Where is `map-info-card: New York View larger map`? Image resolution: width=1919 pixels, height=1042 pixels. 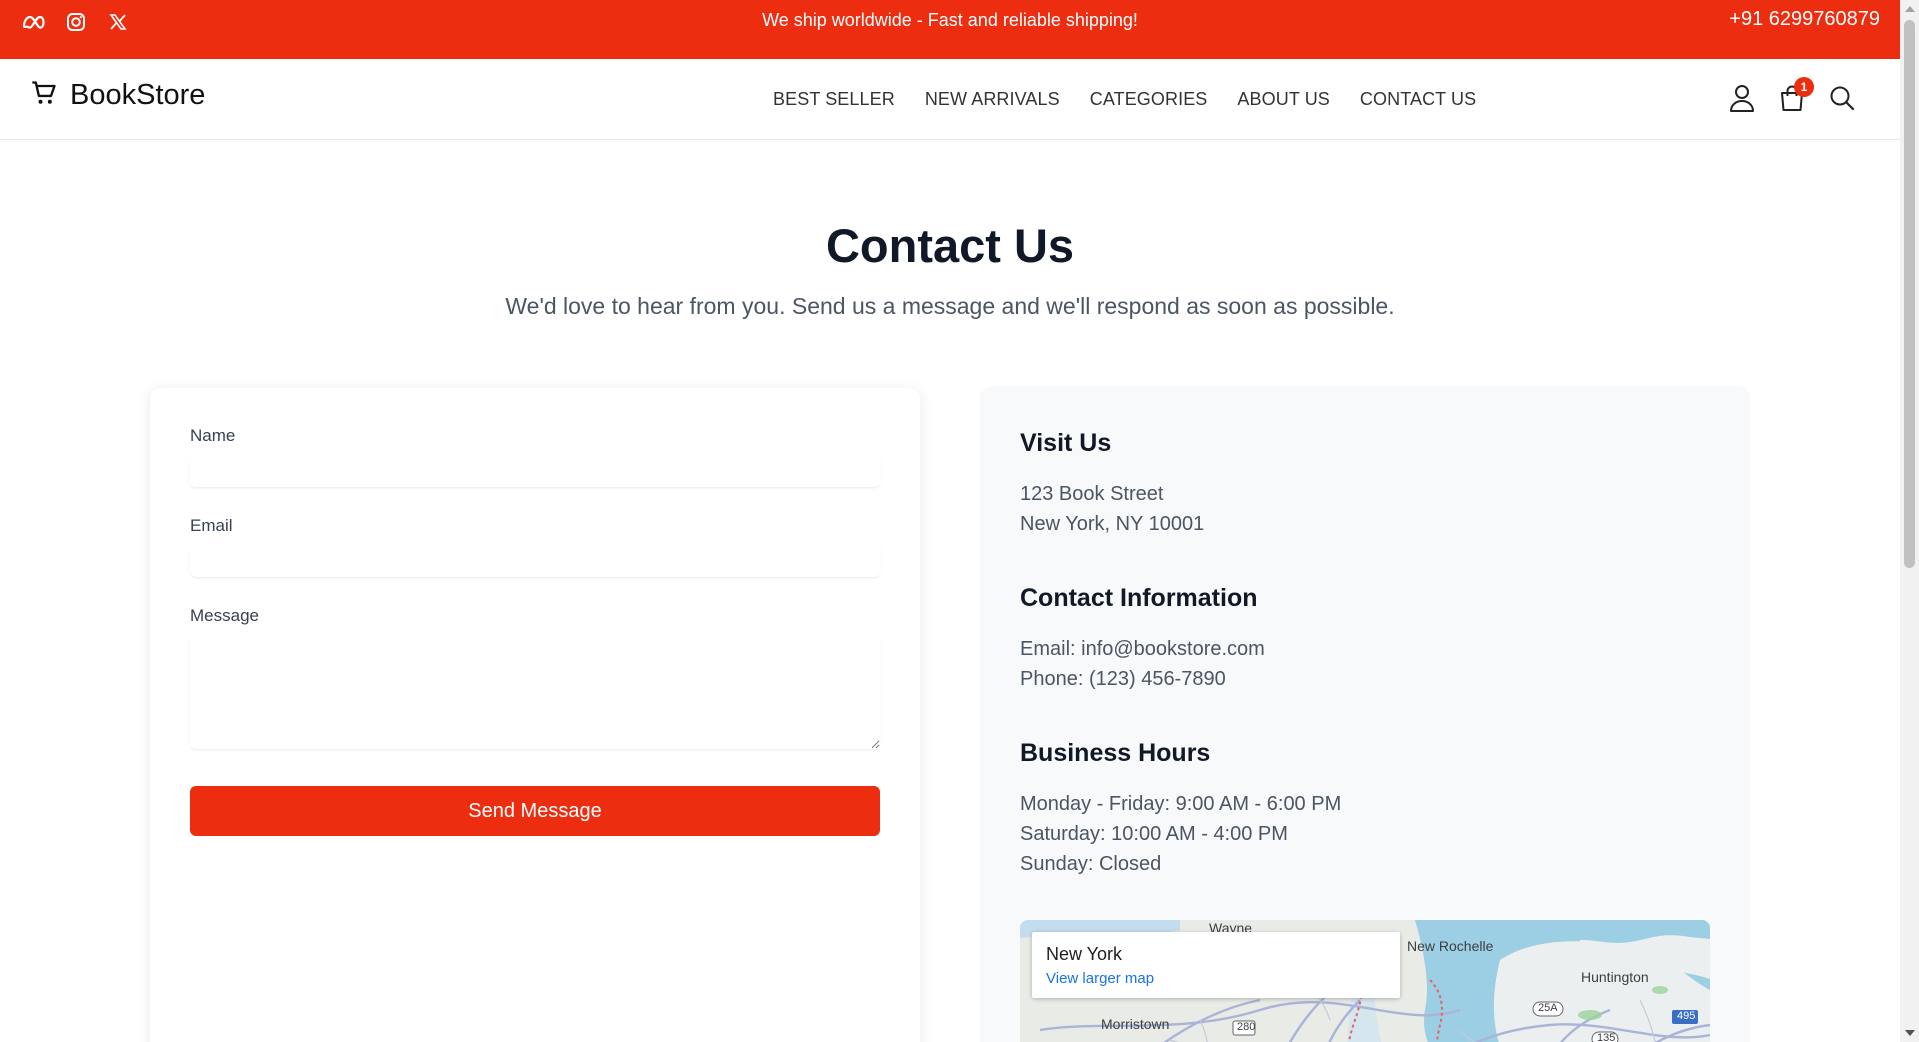
map-info-card: New York View larger map is located at coordinates (1216, 965).